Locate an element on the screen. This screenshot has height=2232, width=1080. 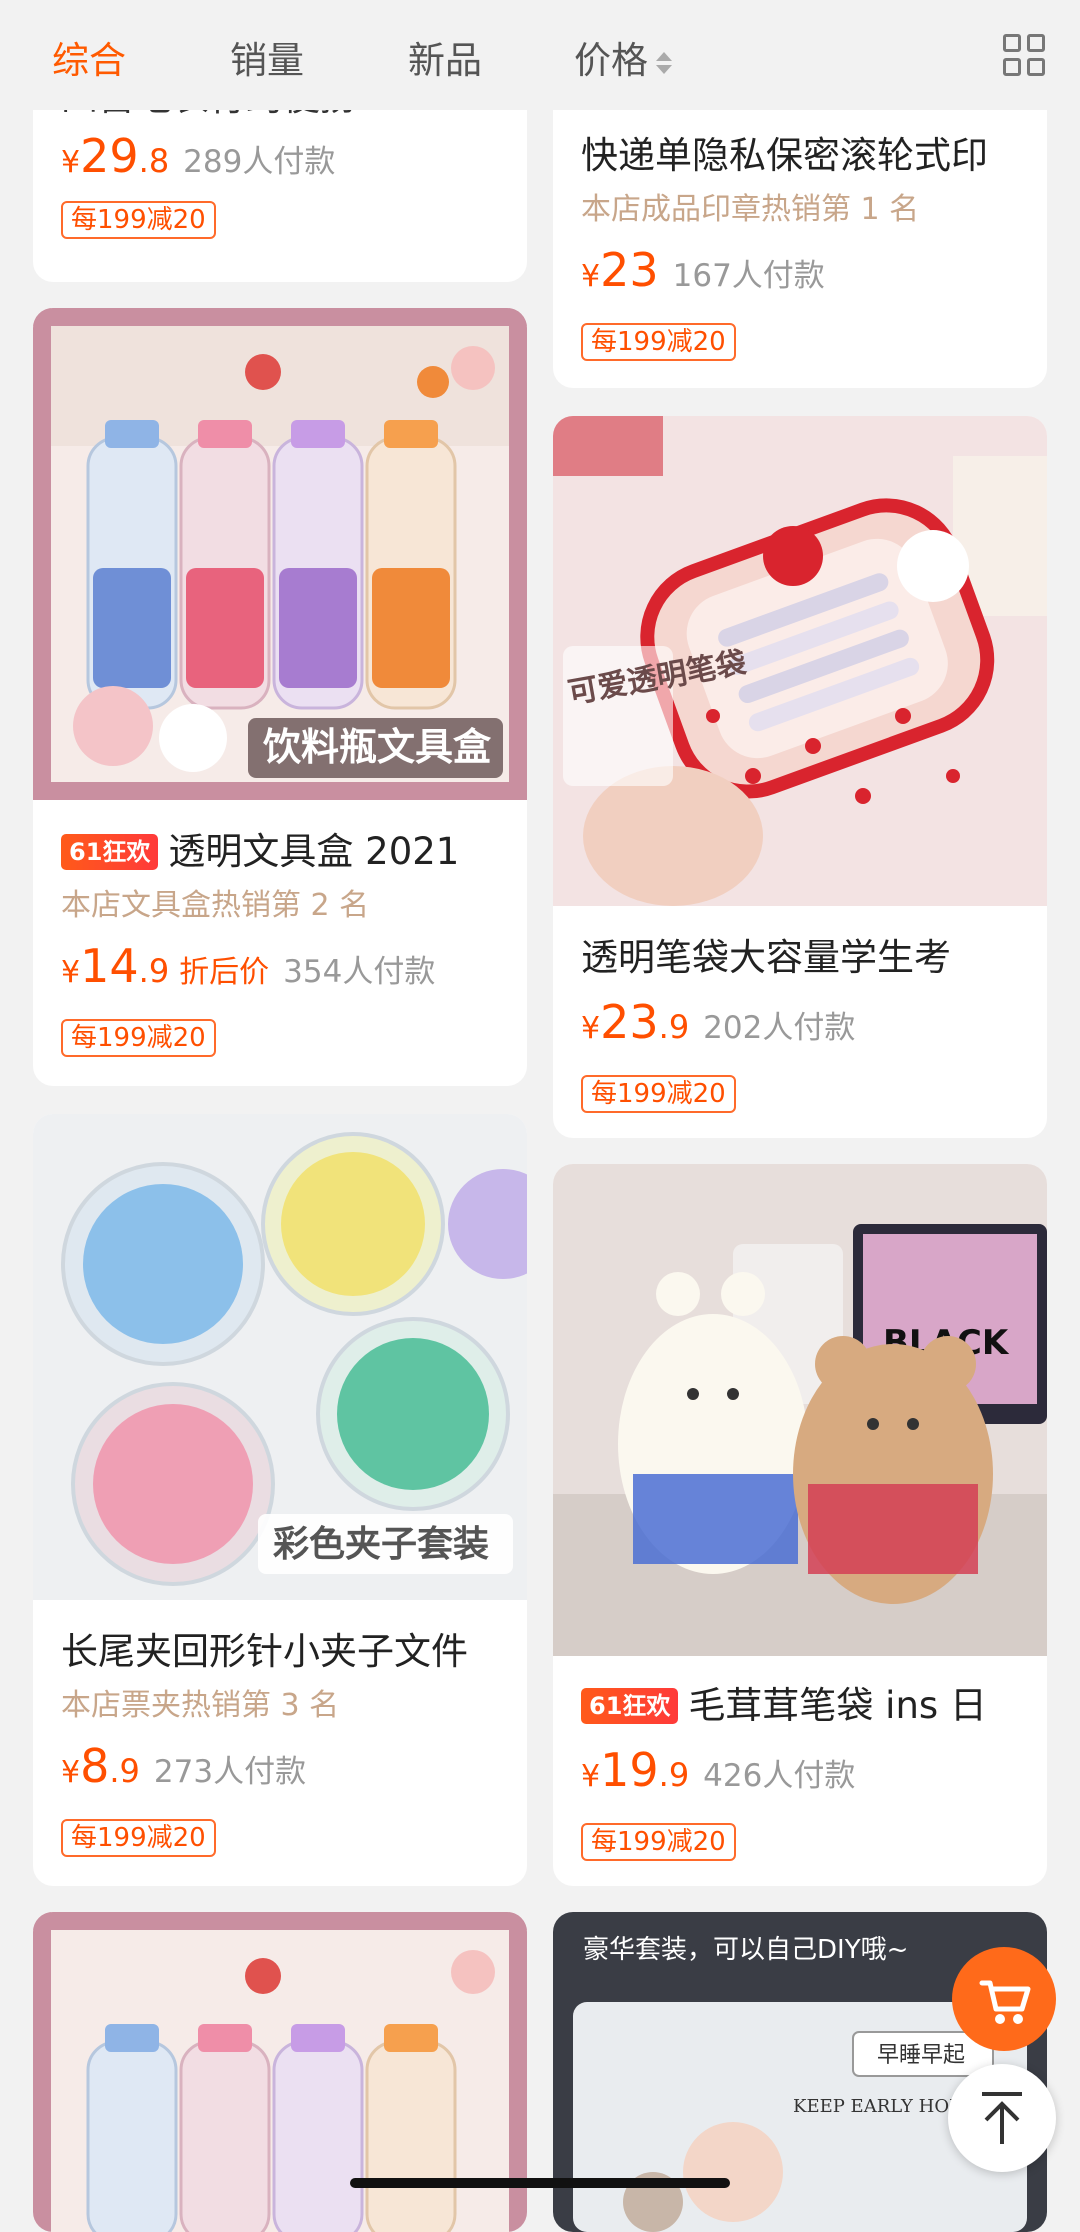
product-title-row: 61狂欢 毛茸茸笔袋 ins 日 is located at coordinates (800, 1706).